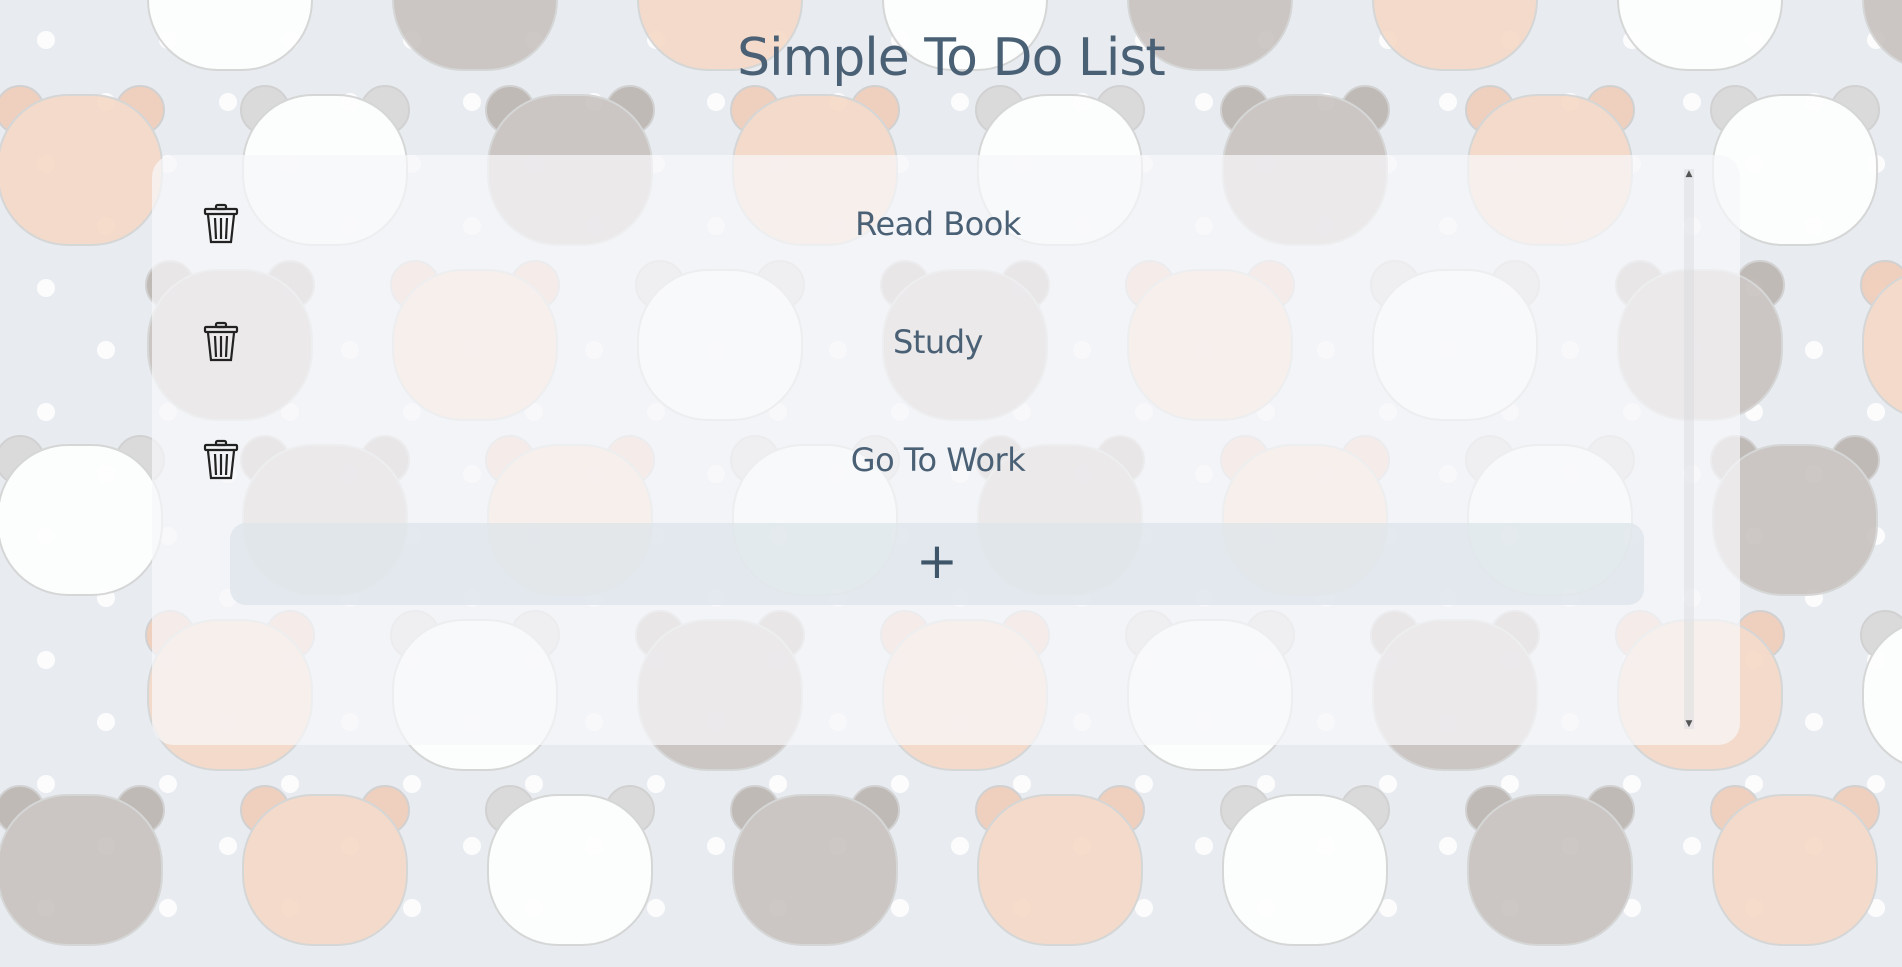 The height and width of the screenshot is (967, 1902). What do you see at coordinates (951, 58) in the screenshot?
I see `page-title: Simple To Do List` at bounding box center [951, 58].